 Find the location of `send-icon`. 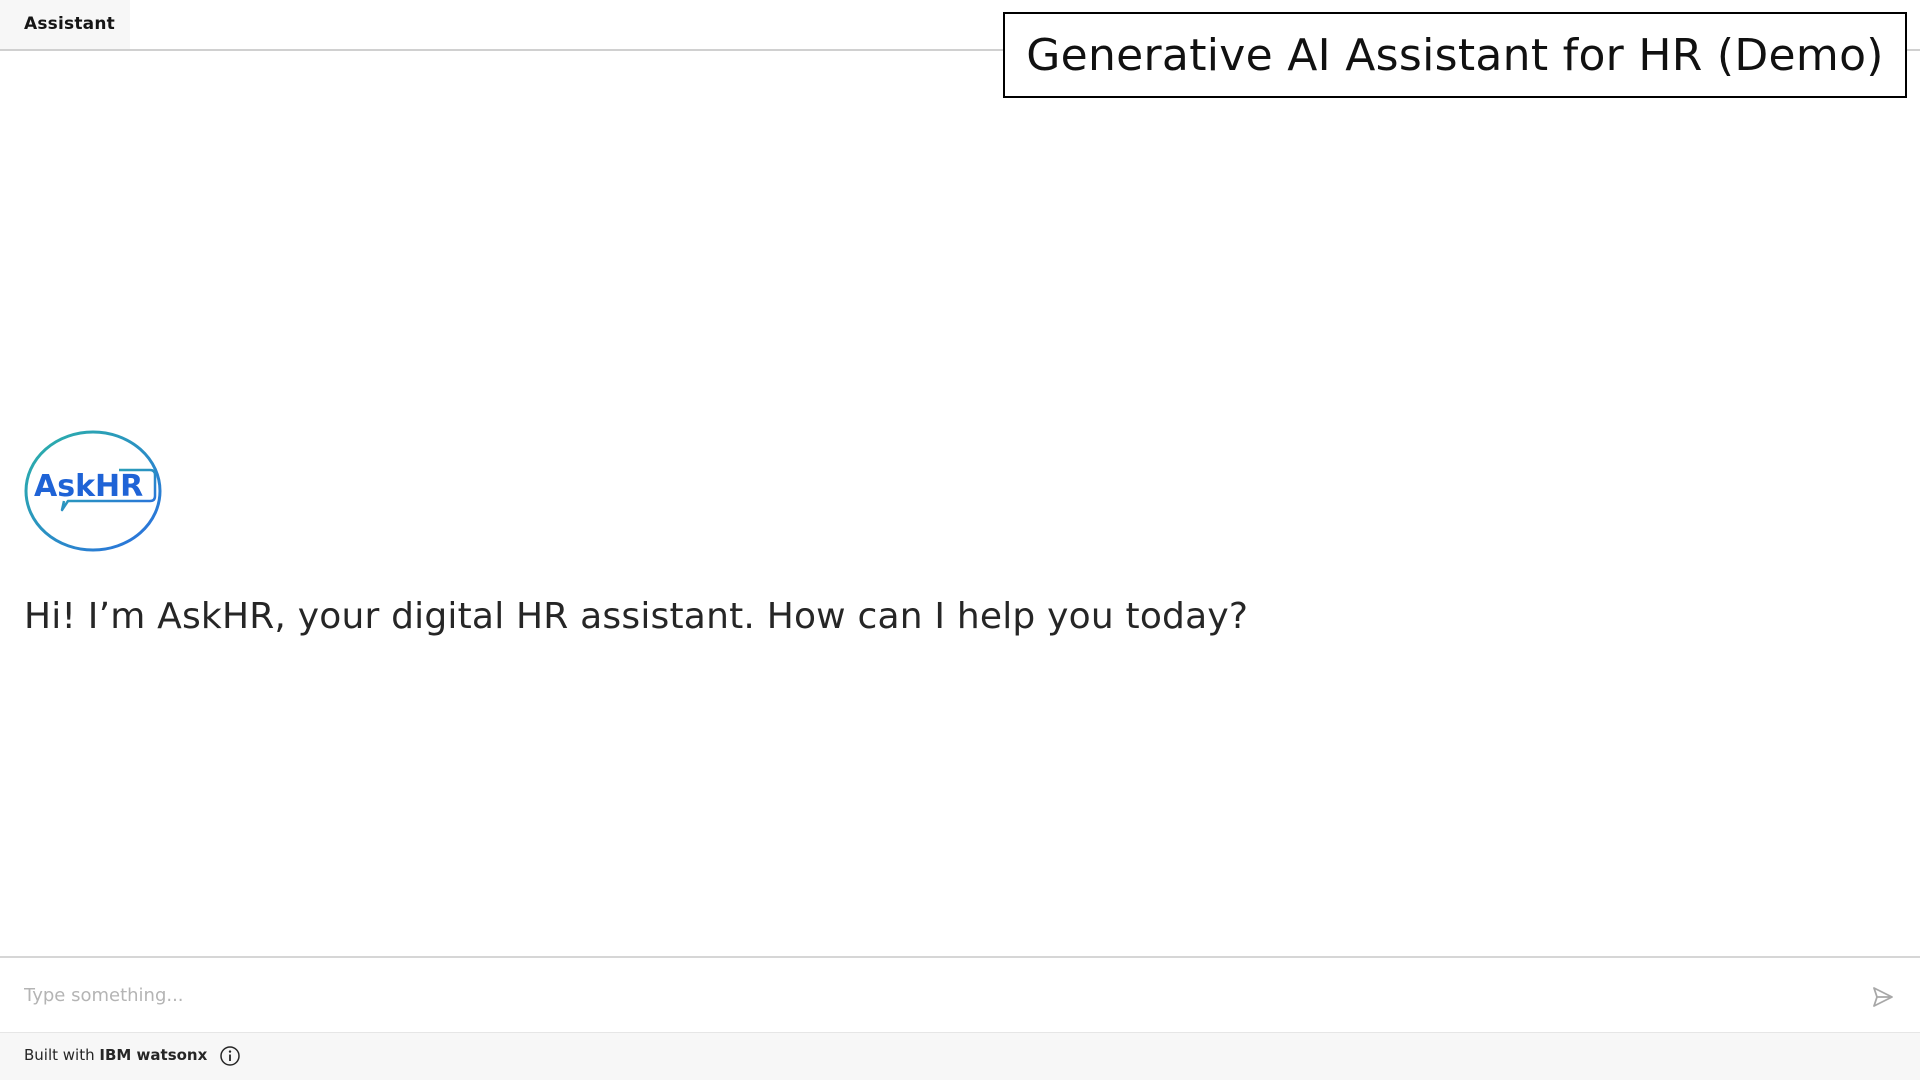

send-icon is located at coordinates (1883, 997).